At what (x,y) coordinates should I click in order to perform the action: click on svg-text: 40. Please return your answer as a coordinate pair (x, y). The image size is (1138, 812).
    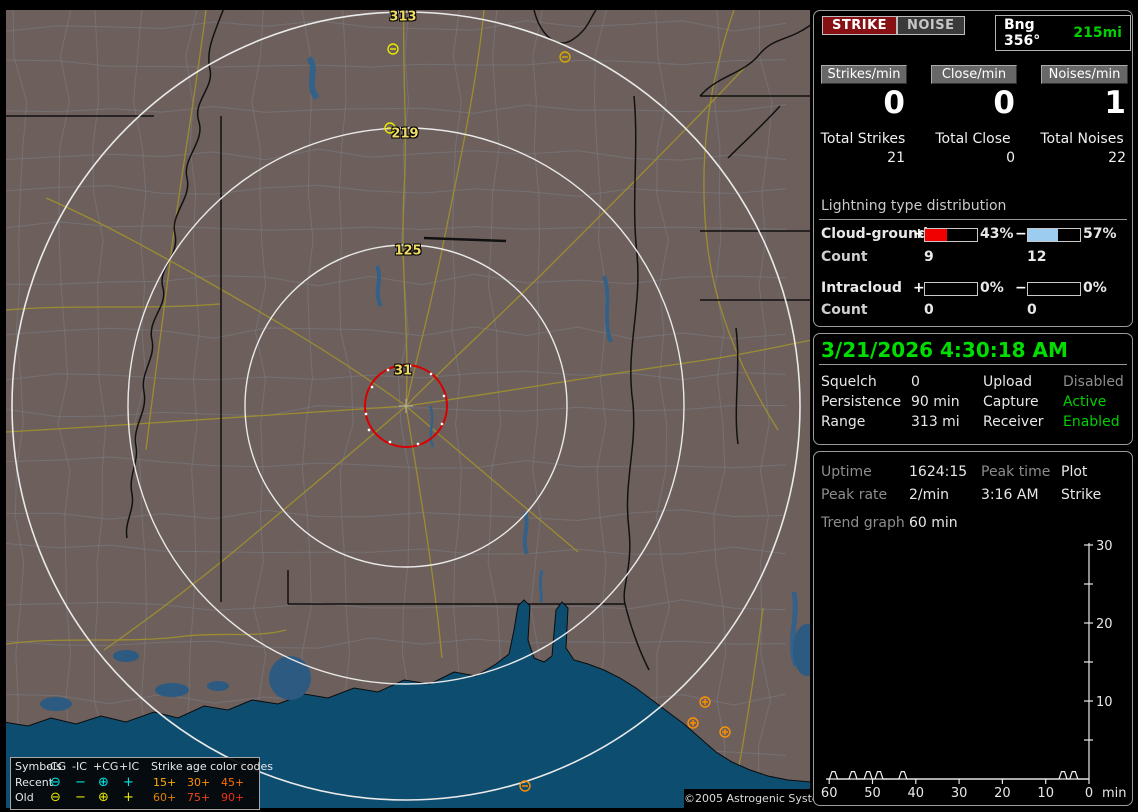
    Looking at the image, I should click on (916, 793).